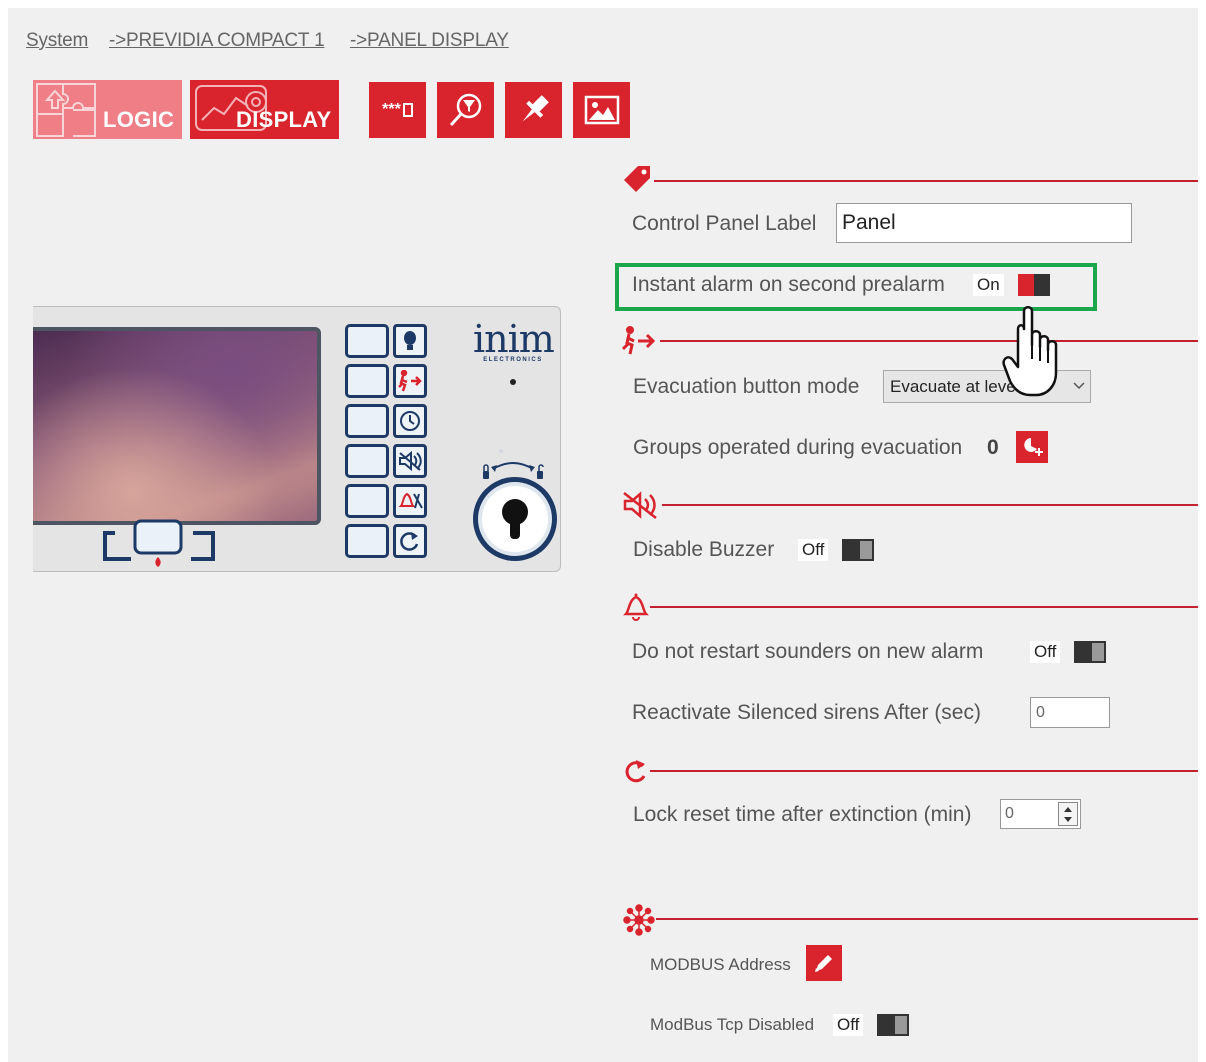 This screenshot has width=1206, height=1062. I want to click on inim-logo-text: inim, so click(514, 339).